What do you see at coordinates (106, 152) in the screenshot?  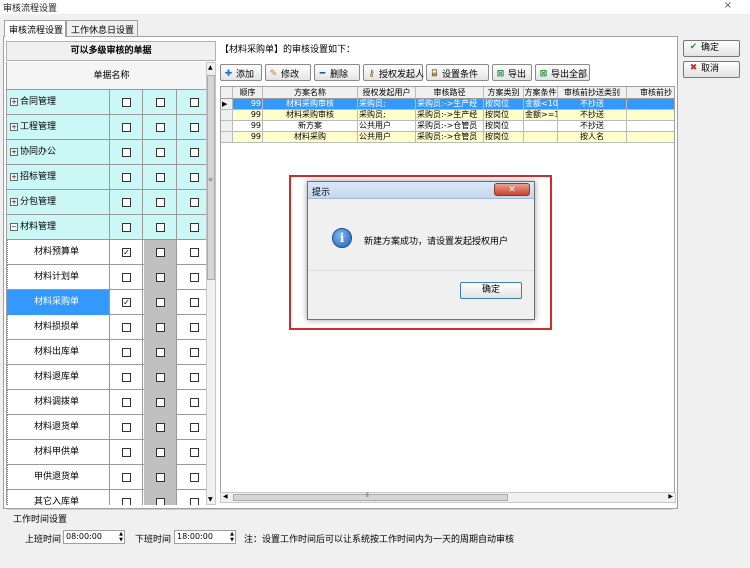 I see `document-row: + 协同办公` at bounding box center [106, 152].